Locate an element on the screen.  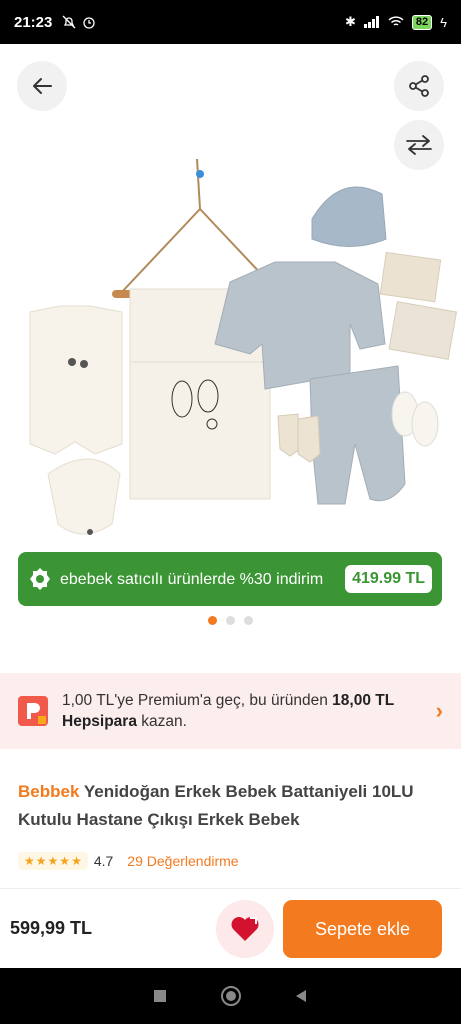
premium-text-part1: 1,00 TL'ye Premium'a geç, bu üründen is located at coordinates (197, 700).